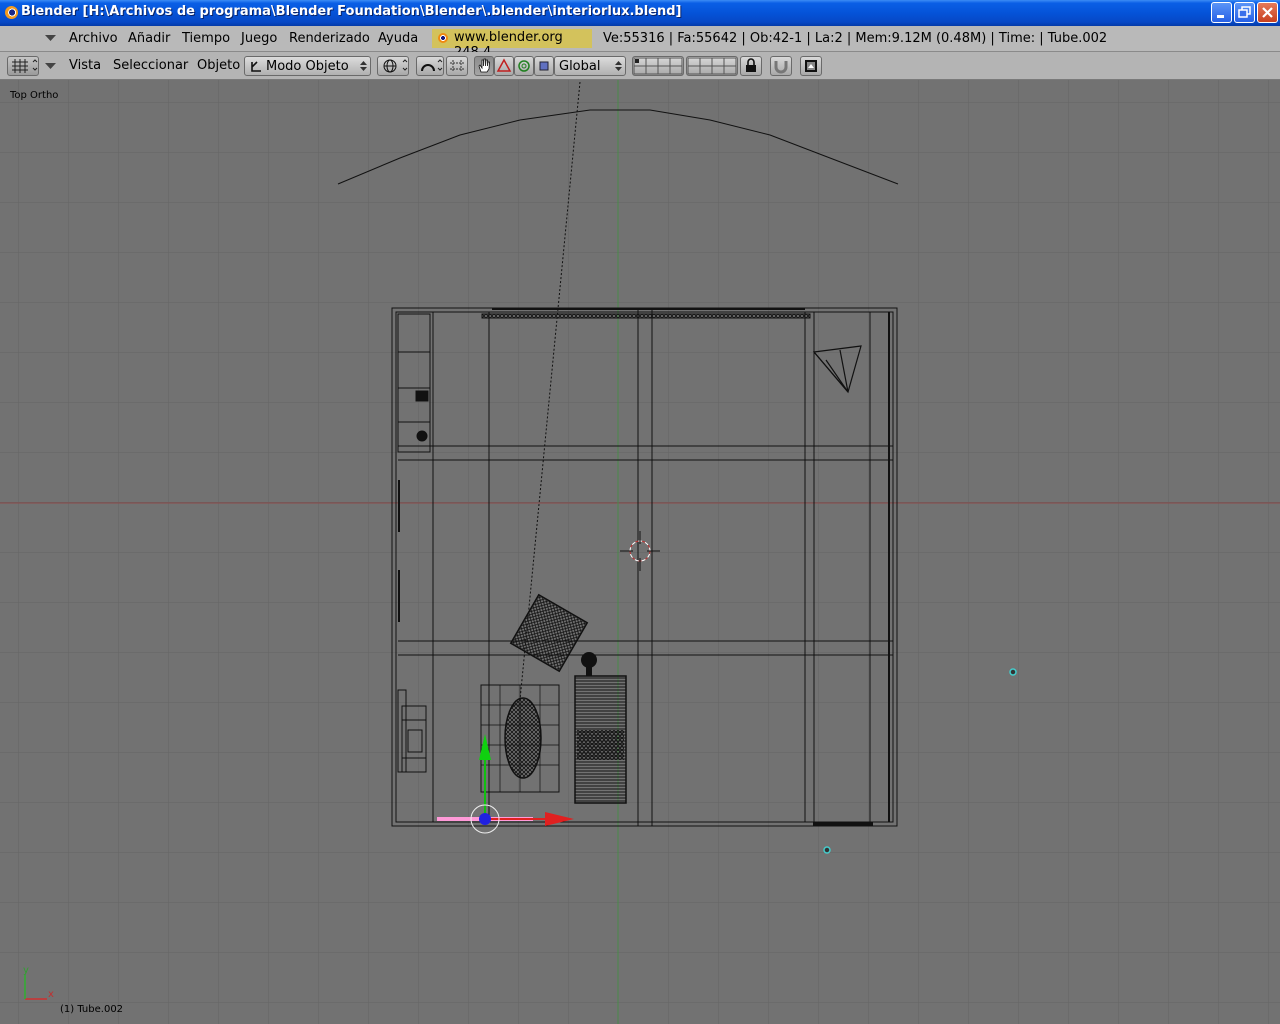 This screenshot has width=1280, height=1024. Describe the element at coordinates (485, 819) in the screenshot. I see `manipulator-z-handle` at that location.